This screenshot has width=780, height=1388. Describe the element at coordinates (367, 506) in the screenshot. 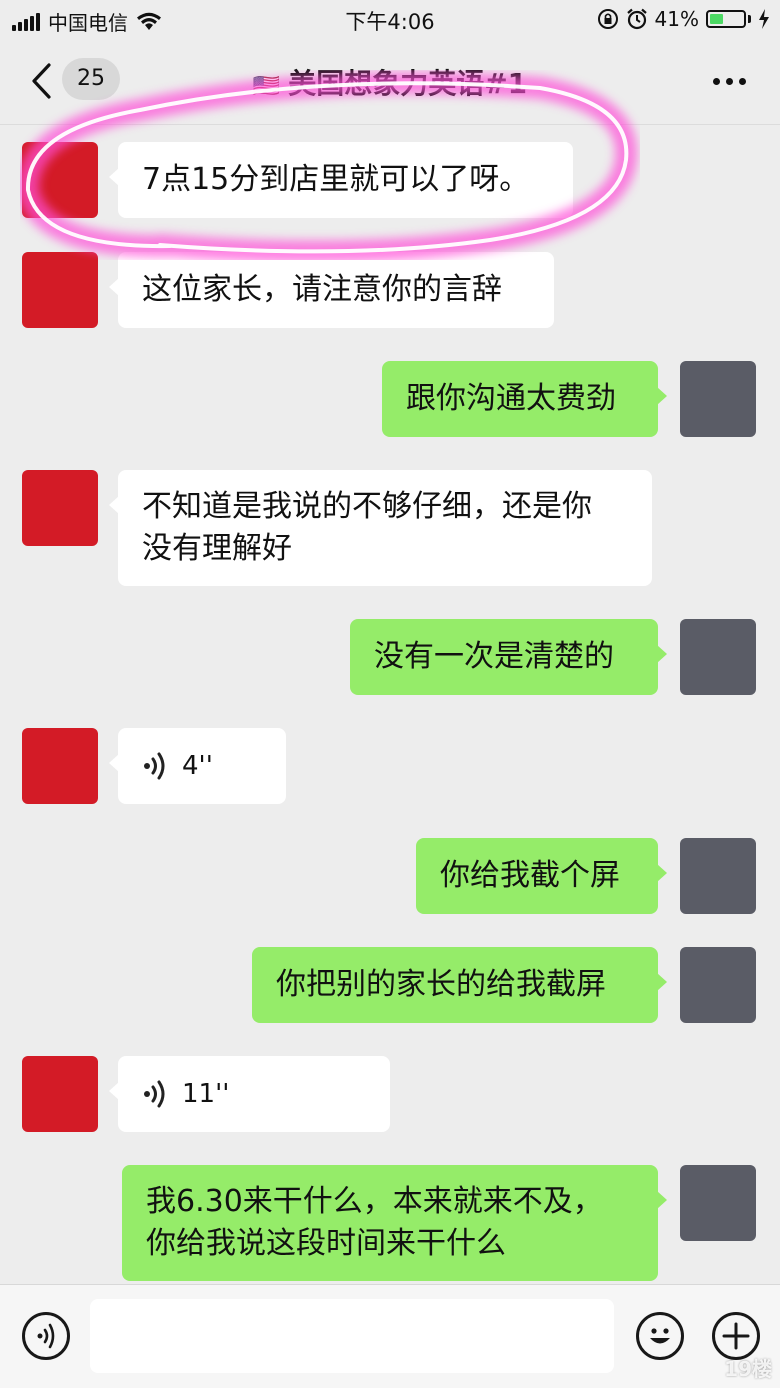

I see `message-text-line: 不知道是我说的不够仔细，还是你` at that location.